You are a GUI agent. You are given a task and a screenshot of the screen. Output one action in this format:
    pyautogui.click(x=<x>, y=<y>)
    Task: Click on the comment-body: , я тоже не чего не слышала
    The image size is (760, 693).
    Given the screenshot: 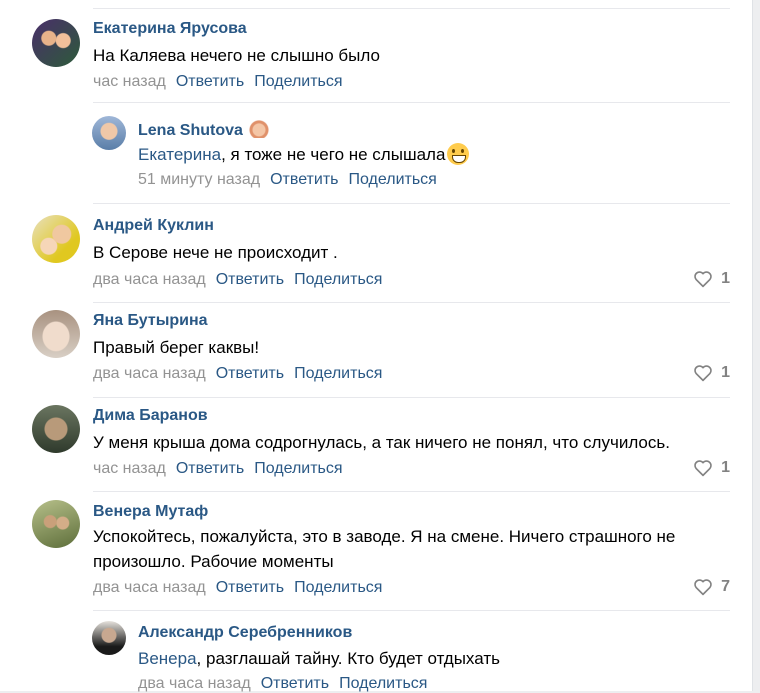 What is the action you would take?
    pyautogui.click(x=333, y=154)
    